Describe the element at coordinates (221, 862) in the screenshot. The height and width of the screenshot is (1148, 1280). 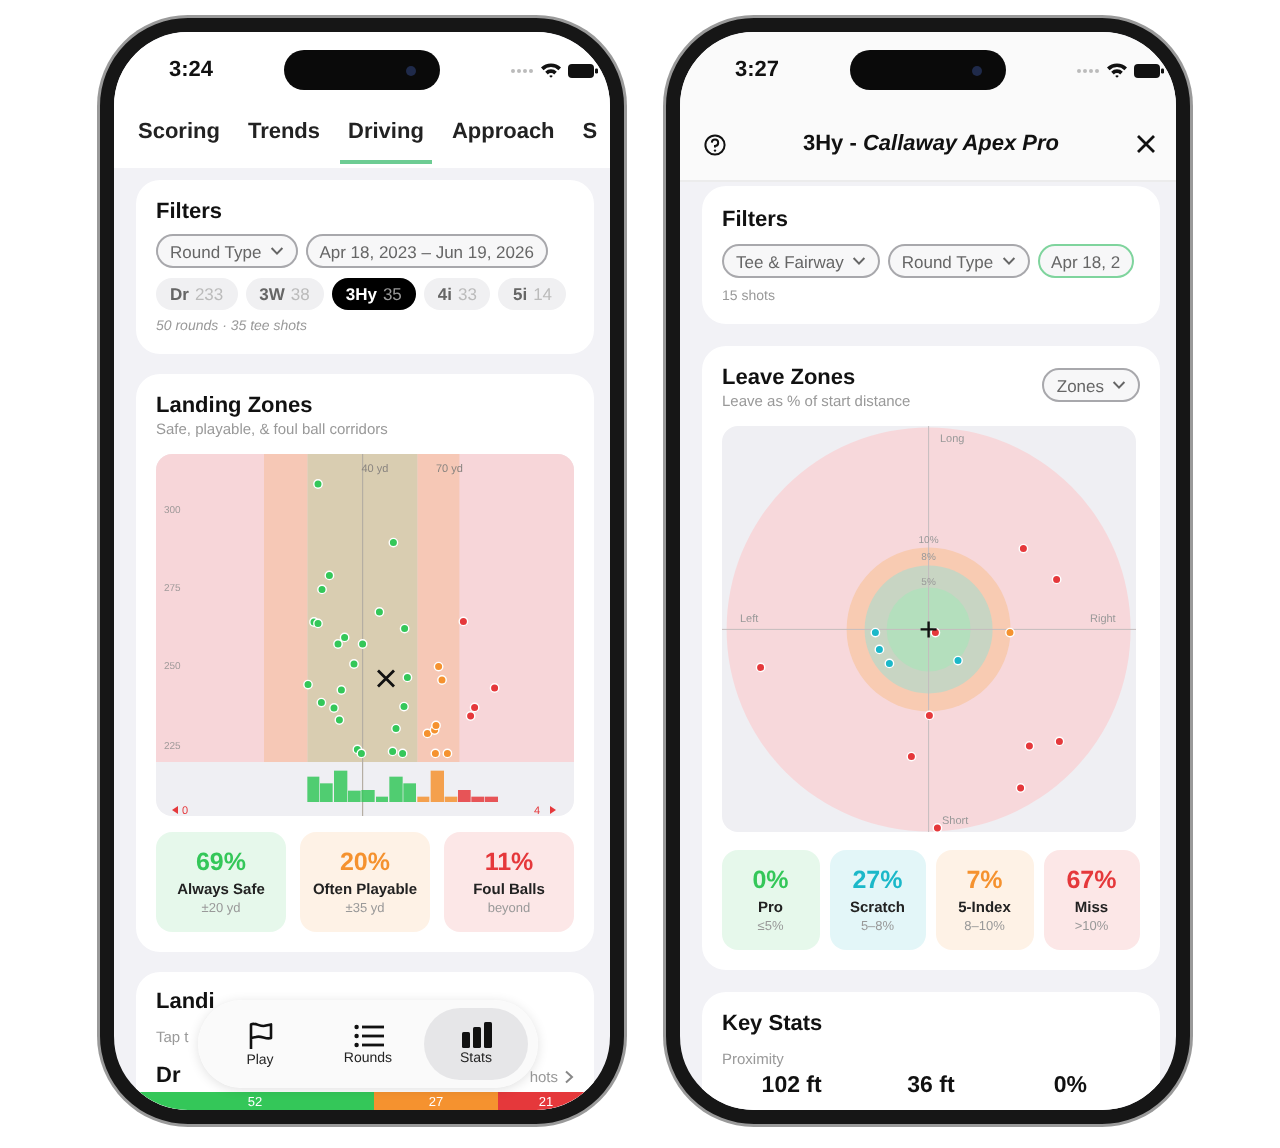
I see `stat-percent: 69%` at that location.